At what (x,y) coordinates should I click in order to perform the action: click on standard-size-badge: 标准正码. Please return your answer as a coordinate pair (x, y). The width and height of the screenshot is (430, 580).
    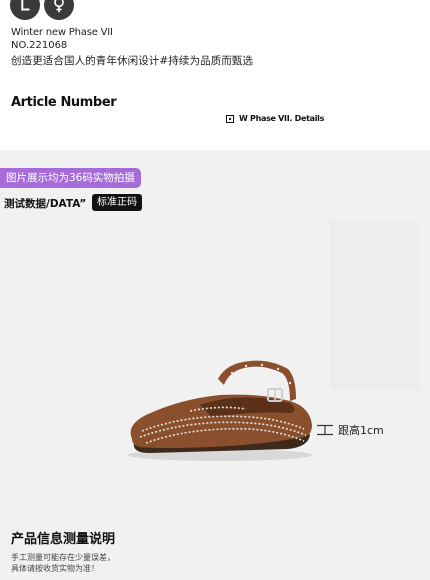
    Looking at the image, I should click on (117, 202).